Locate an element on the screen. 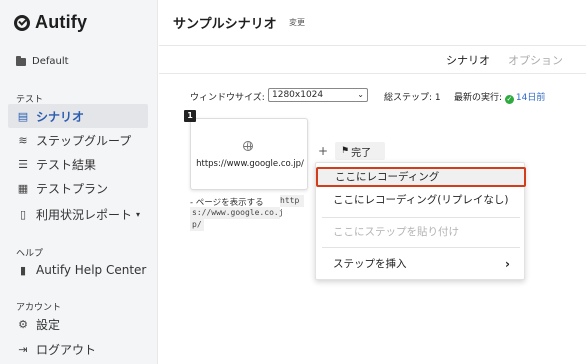 Image resolution: width=586 pixels, height=364 pixels. autify-logo-icon is located at coordinates (22, 22).